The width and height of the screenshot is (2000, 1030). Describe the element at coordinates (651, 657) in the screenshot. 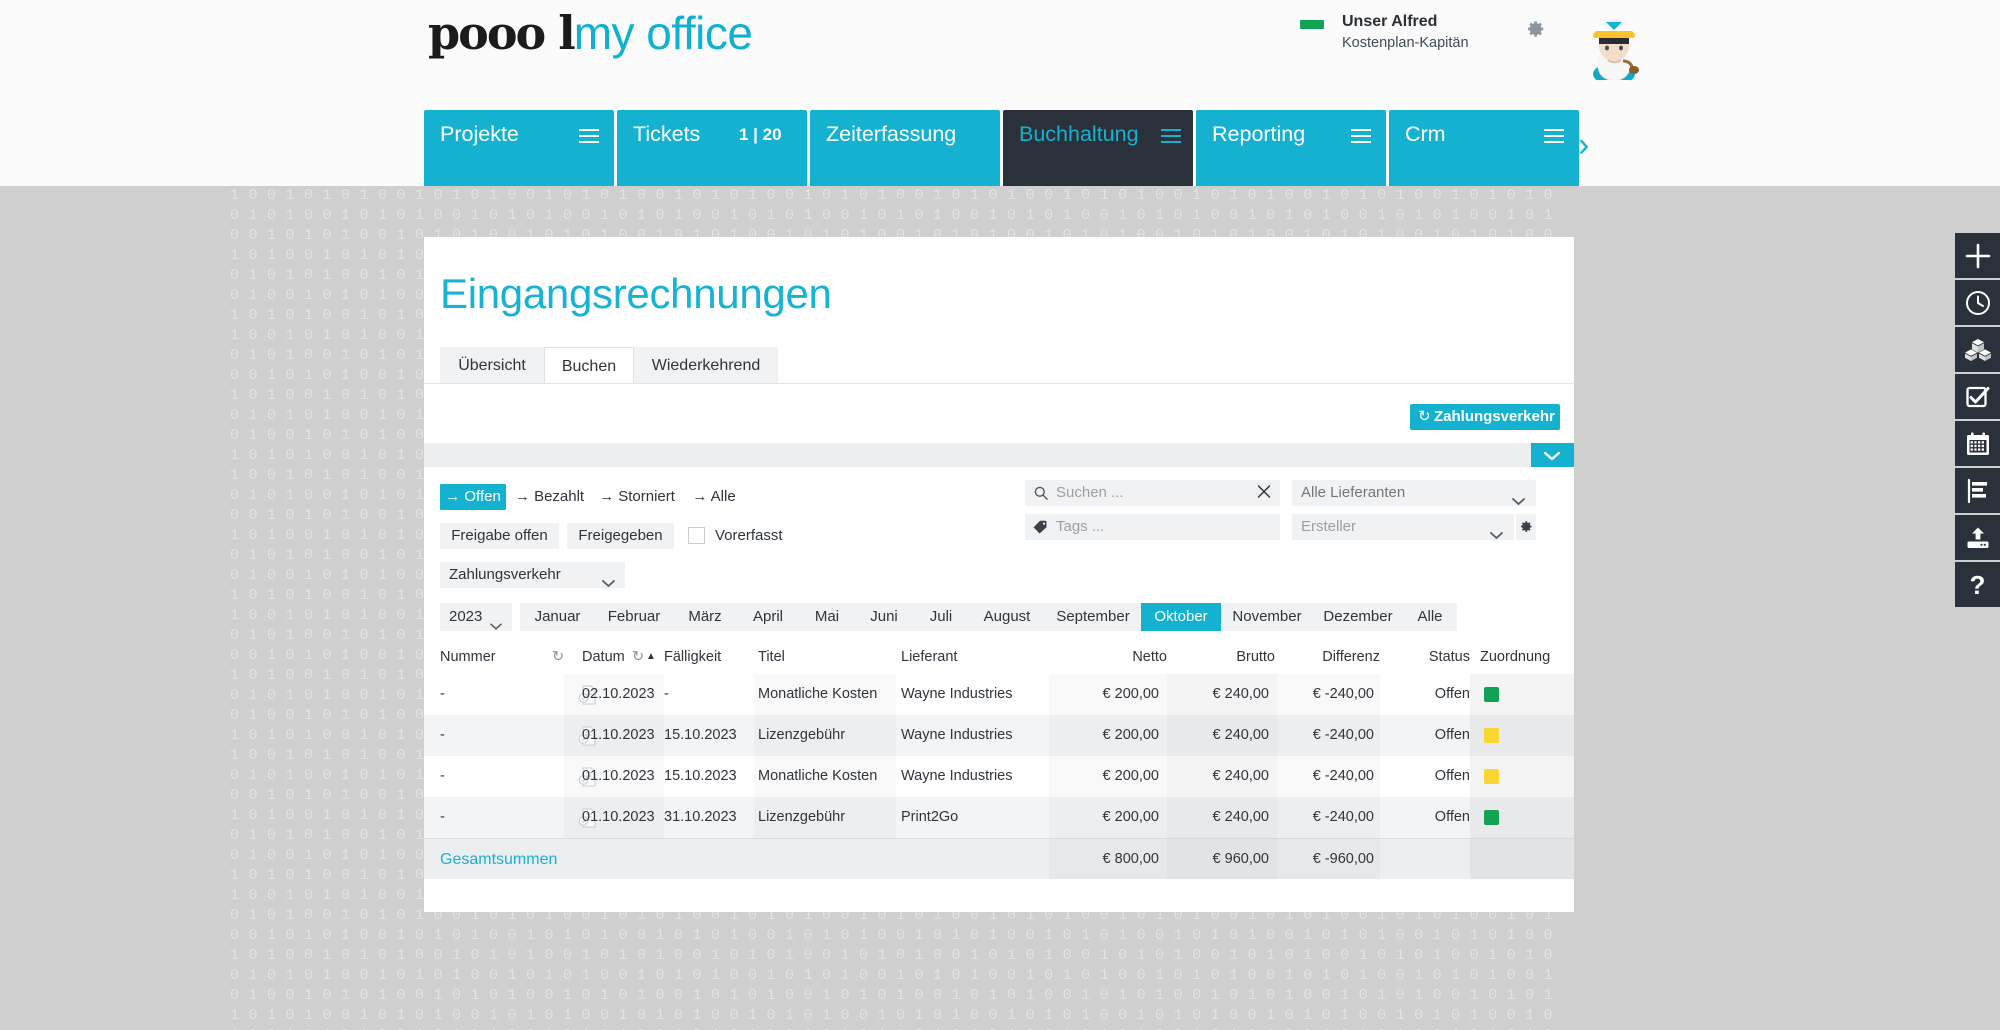

I see `sort-asc-icon: ▲` at that location.